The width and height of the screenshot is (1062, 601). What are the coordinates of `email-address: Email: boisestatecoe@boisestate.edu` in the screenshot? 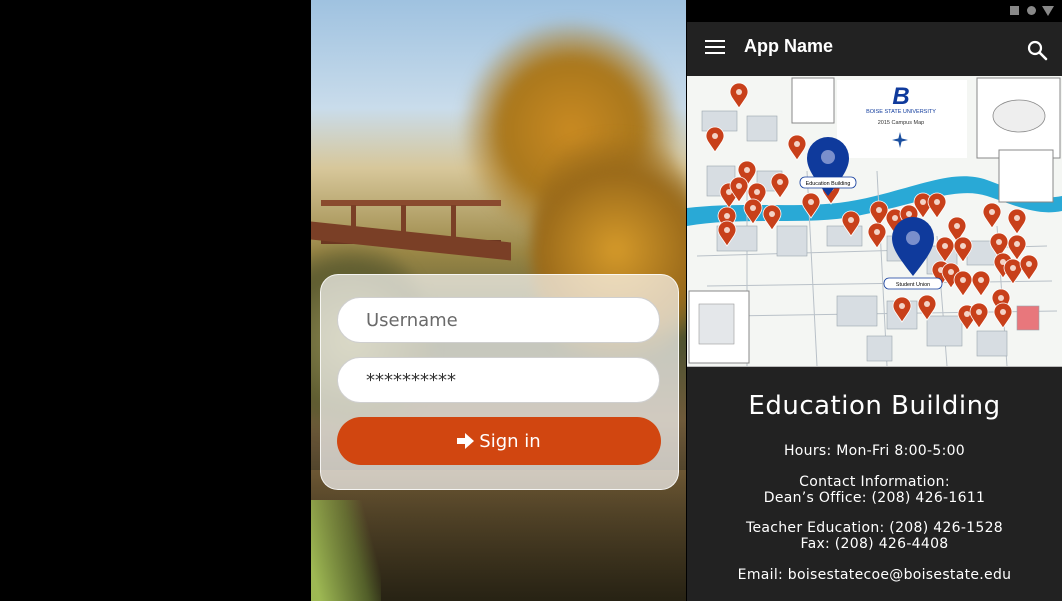 It's located at (874, 575).